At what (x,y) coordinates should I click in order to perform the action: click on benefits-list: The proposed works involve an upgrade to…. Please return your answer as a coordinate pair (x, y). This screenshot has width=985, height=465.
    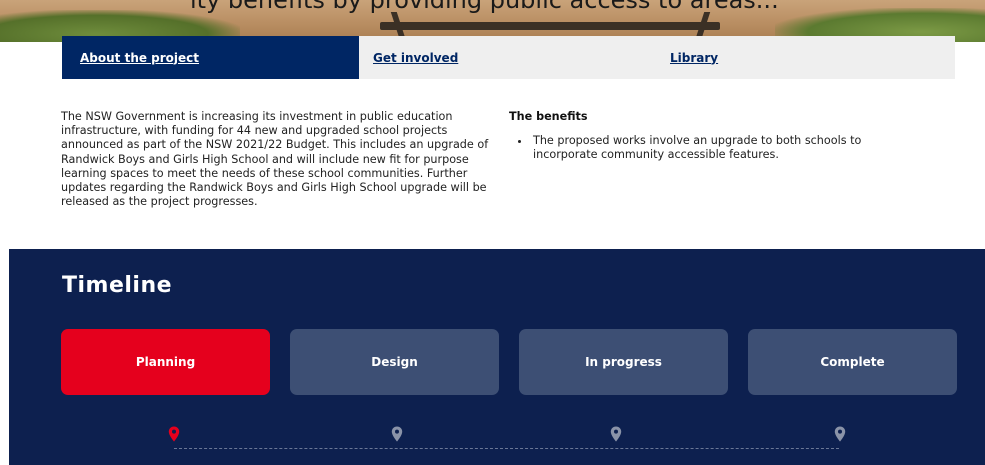
    Looking at the image, I should click on (719, 148).